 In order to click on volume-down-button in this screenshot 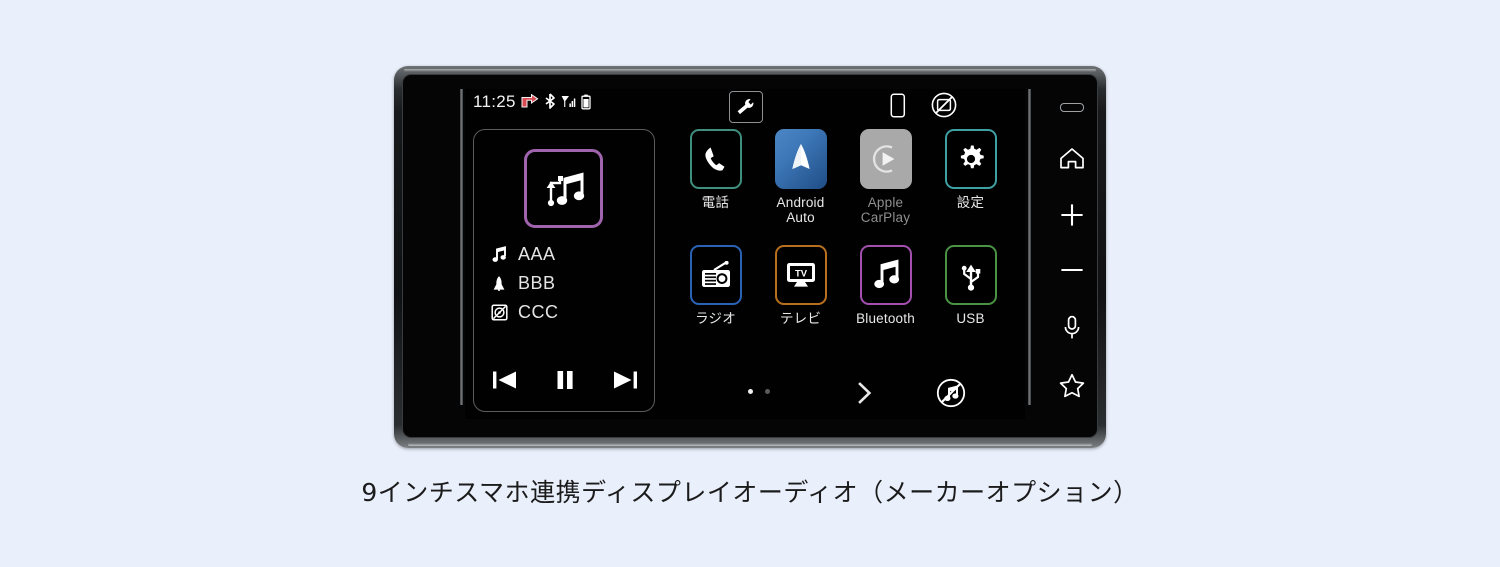, I will do `click(1072, 270)`.